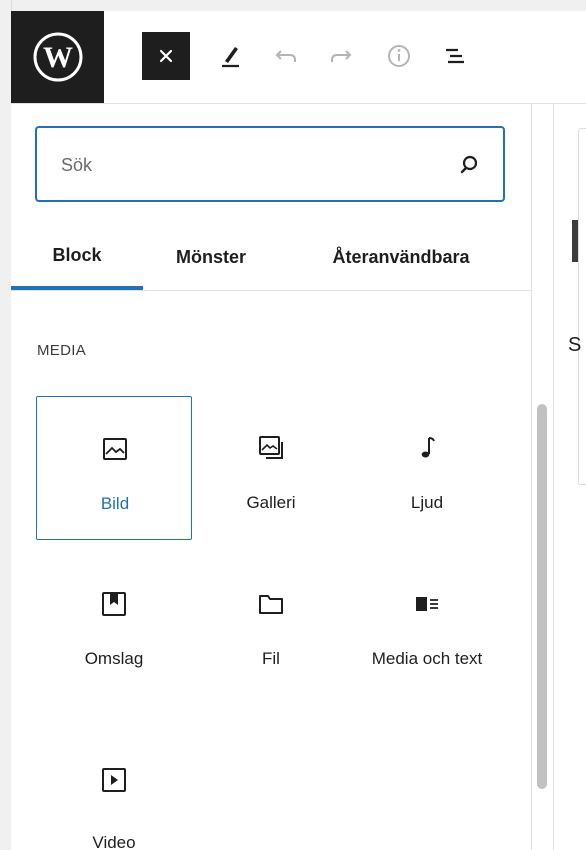 Image resolution: width=586 pixels, height=850 pixels. I want to click on canvas-block, so click(582, 306).